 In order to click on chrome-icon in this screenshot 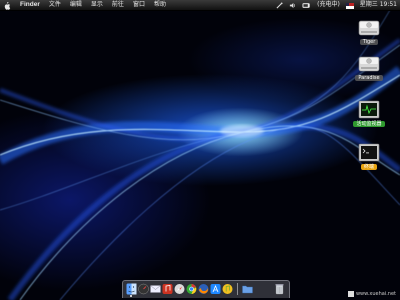, I will do `click(191, 289)`.